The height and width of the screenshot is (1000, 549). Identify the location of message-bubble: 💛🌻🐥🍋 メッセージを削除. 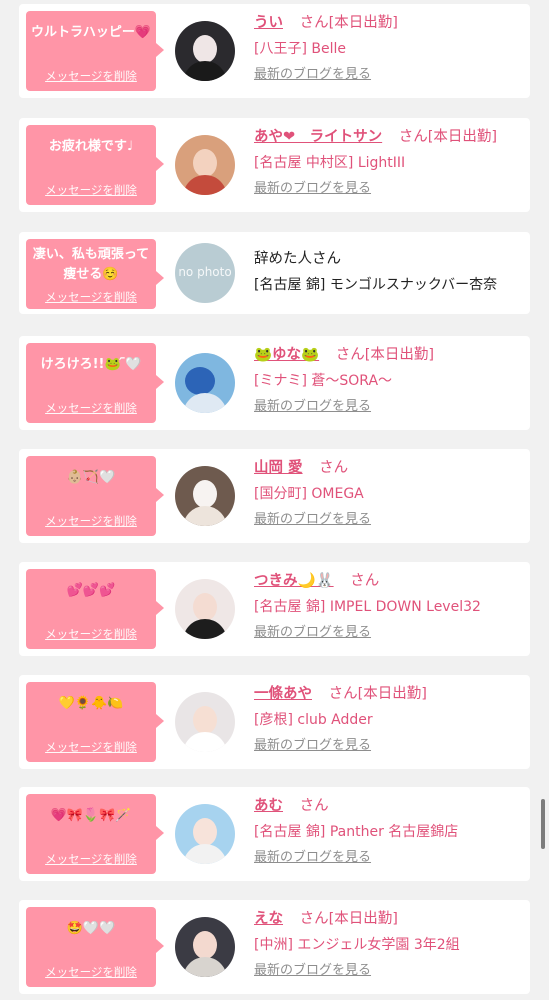
(95, 722).